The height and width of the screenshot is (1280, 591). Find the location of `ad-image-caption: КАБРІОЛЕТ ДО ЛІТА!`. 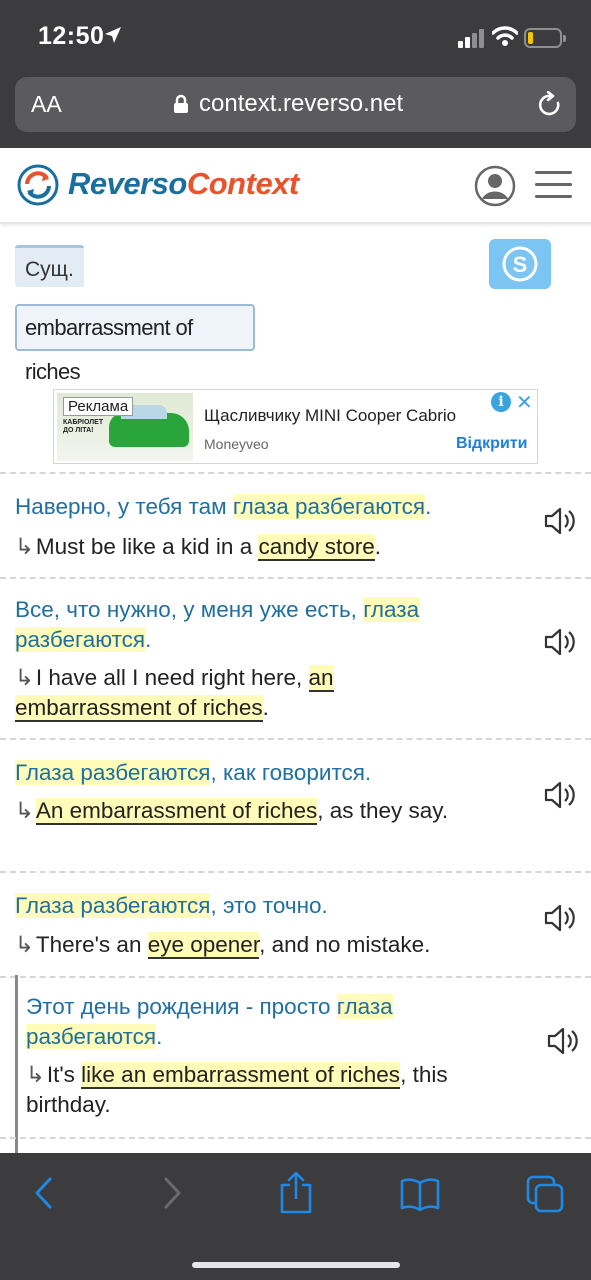

ad-image-caption: КАБРІОЛЕТ ДО ЛІТА! is located at coordinates (83, 426).